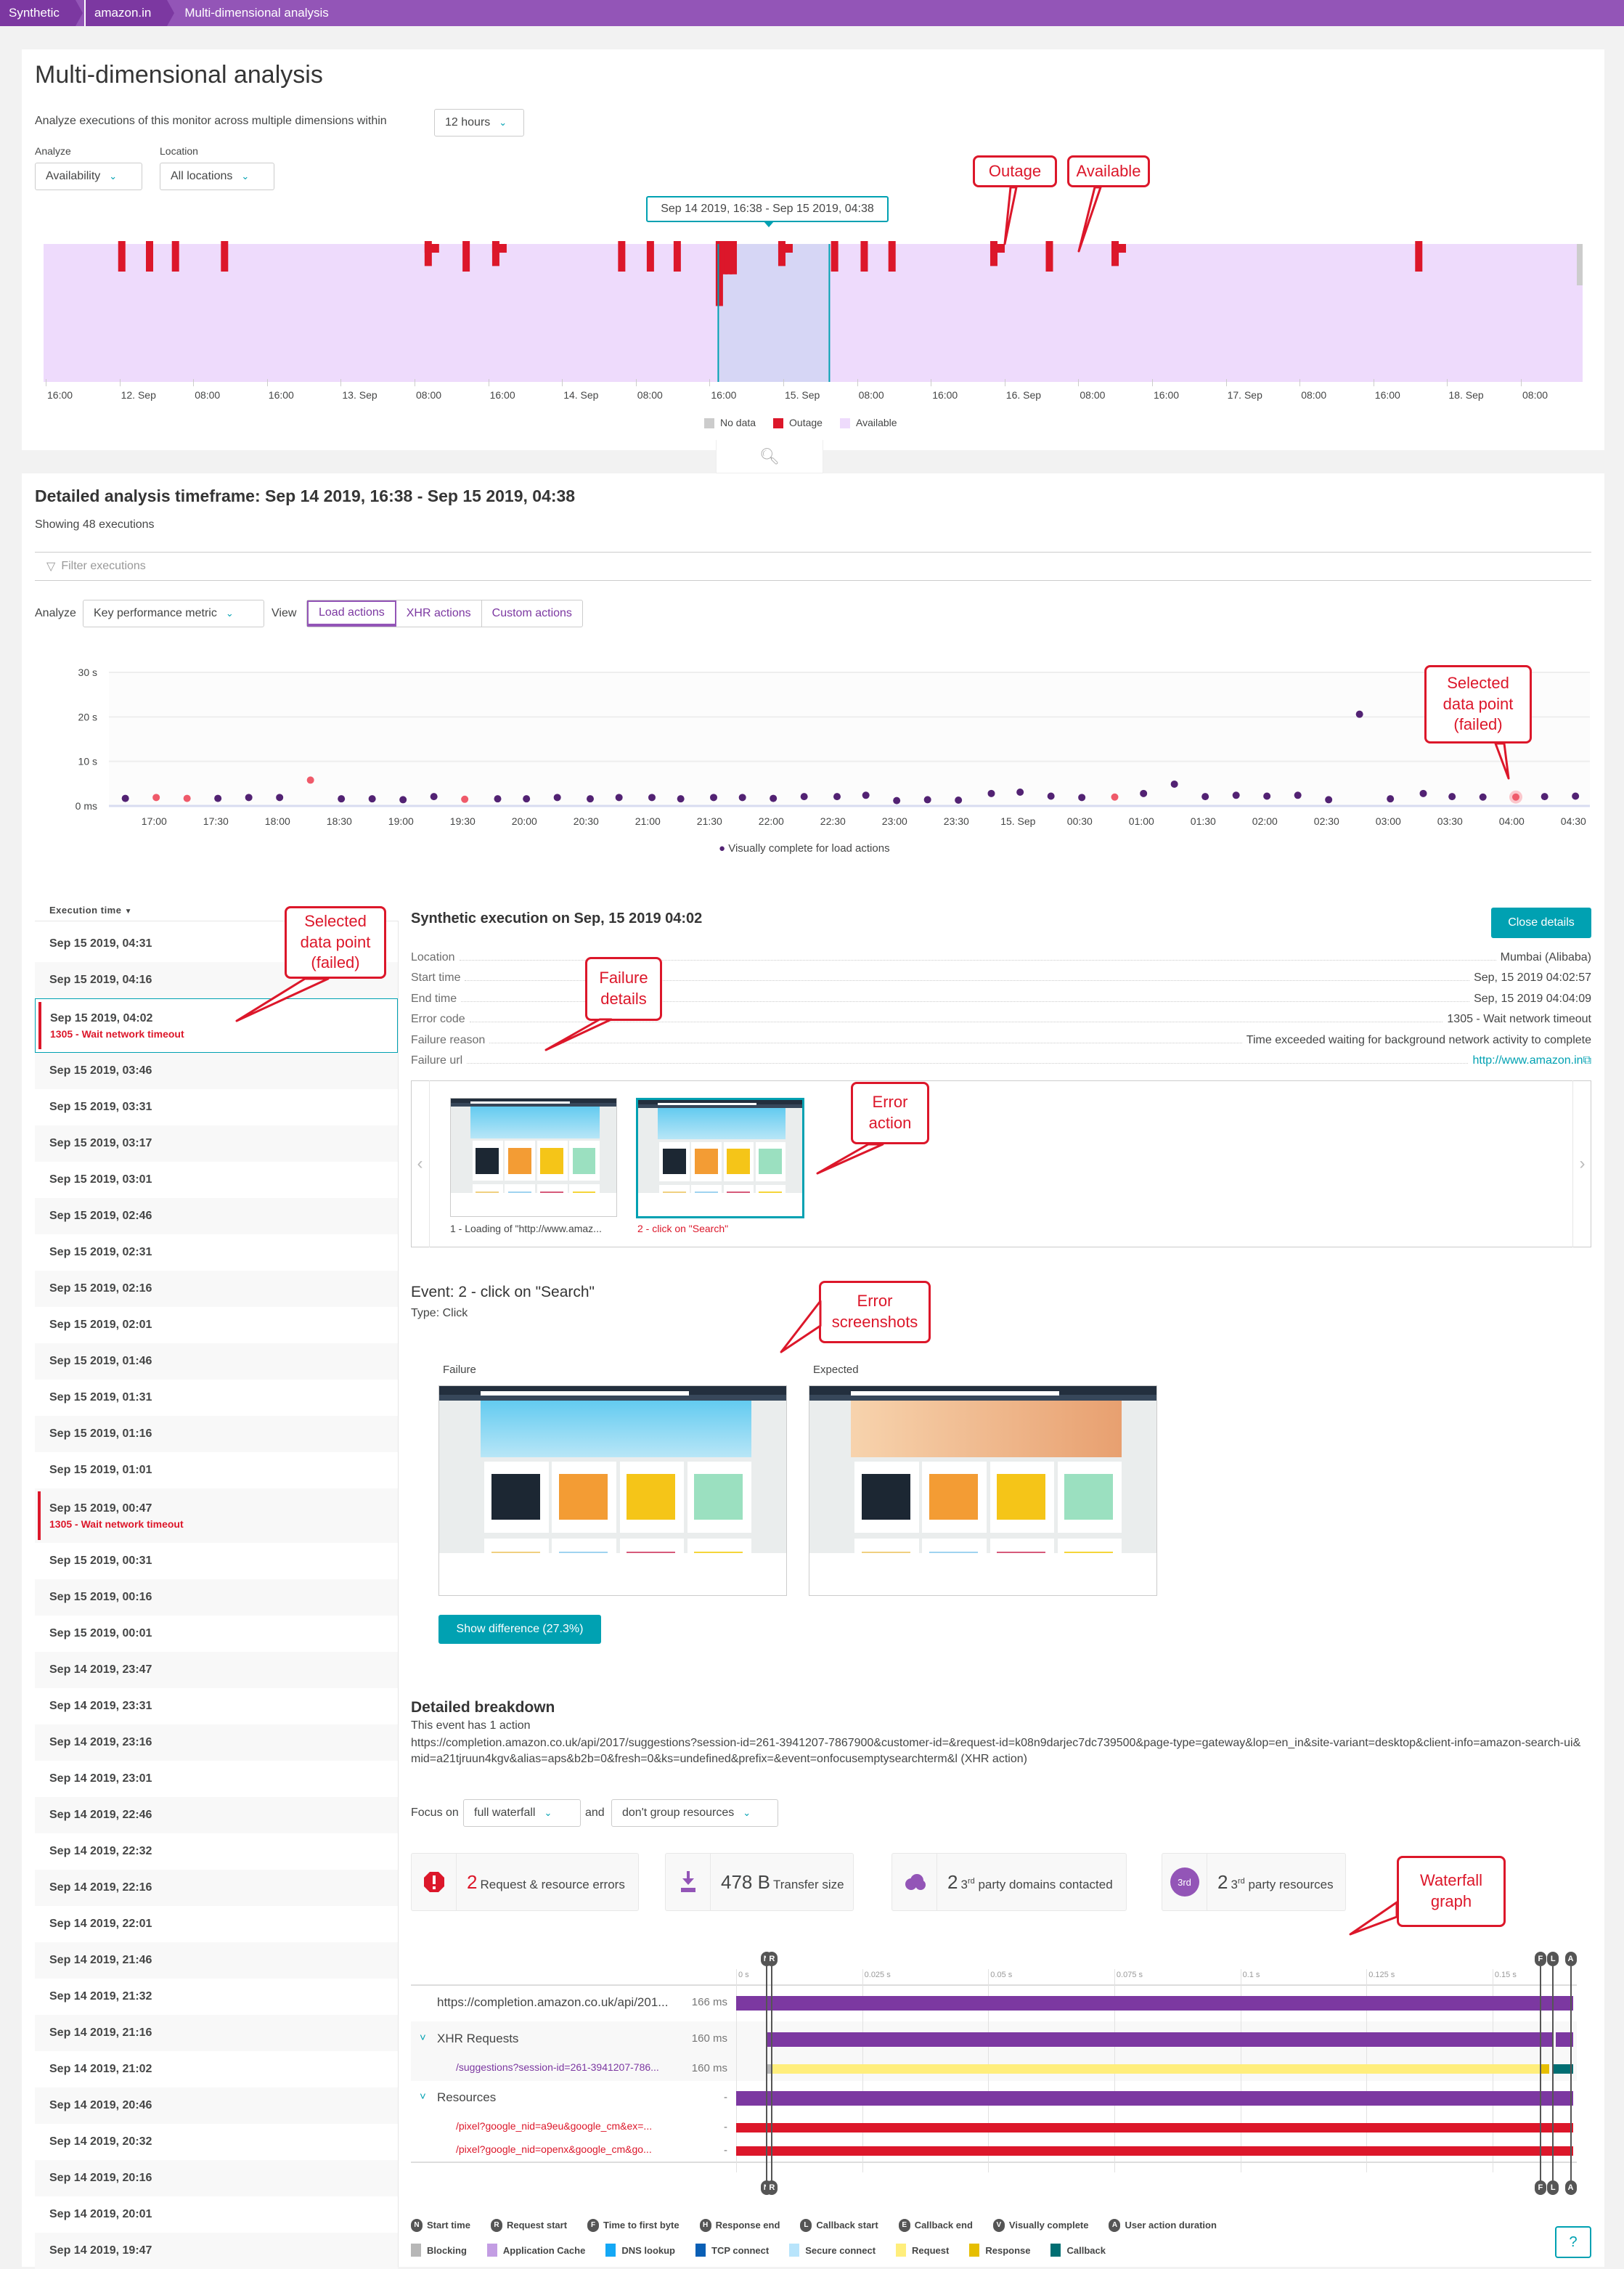 This screenshot has width=1624, height=2269. What do you see at coordinates (217, 2178) in the screenshot?
I see `execution-row: Sep 14 2019, 20:16` at bounding box center [217, 2178].